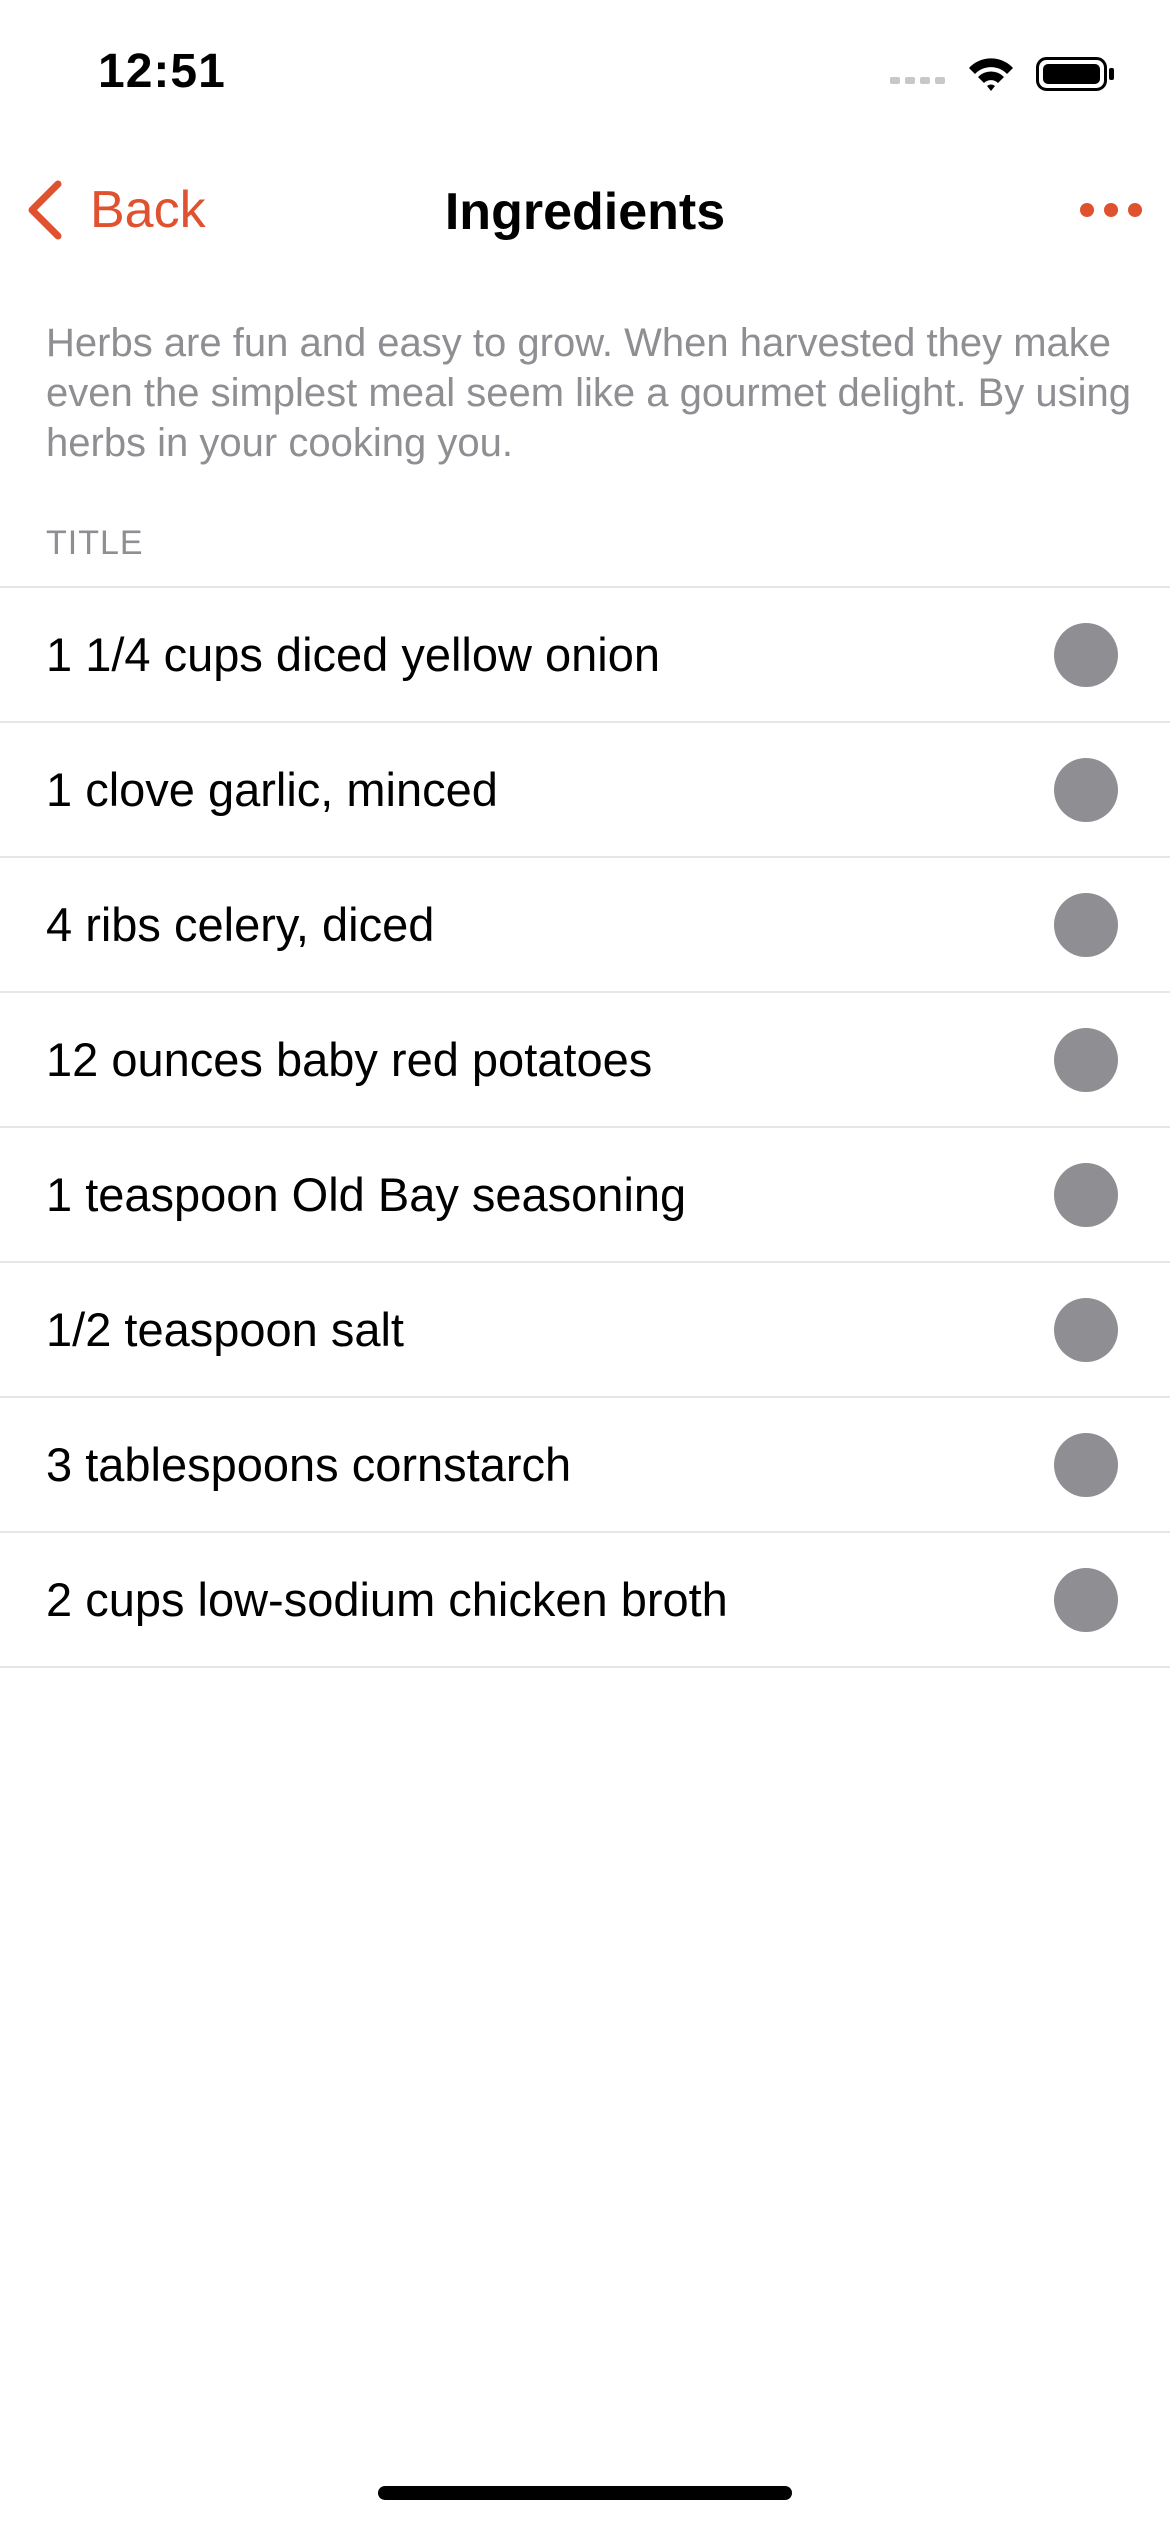 The height and width of the screenshot is (2532, 1170). I want to click on ingredient-row: 4 ribs celery, diced, so click(585, 925).